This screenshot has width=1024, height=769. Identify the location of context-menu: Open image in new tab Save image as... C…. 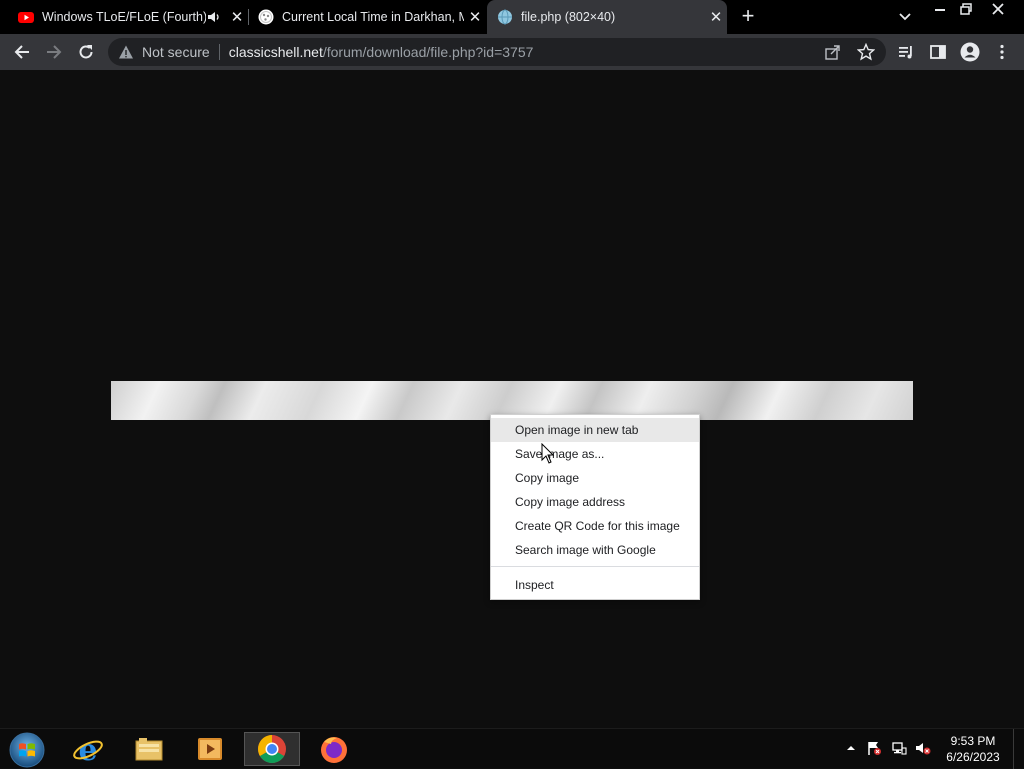
(595, 507).